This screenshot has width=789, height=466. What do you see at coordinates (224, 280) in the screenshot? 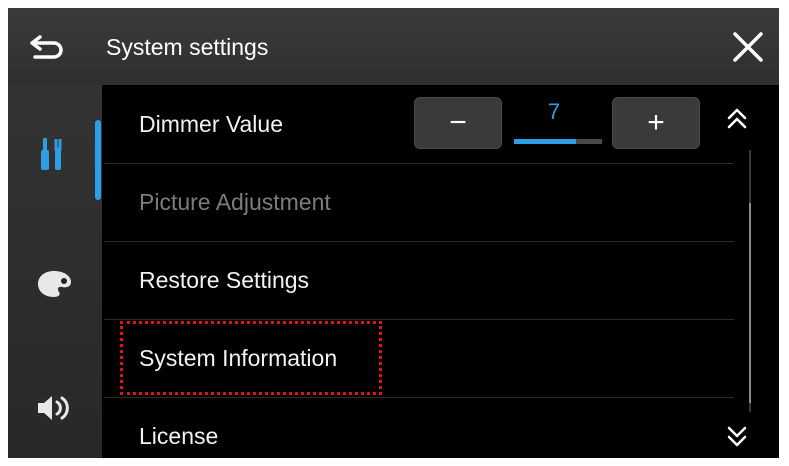
I see `restore-settings-label: Restore Settings` at bounding box center [224, 280].